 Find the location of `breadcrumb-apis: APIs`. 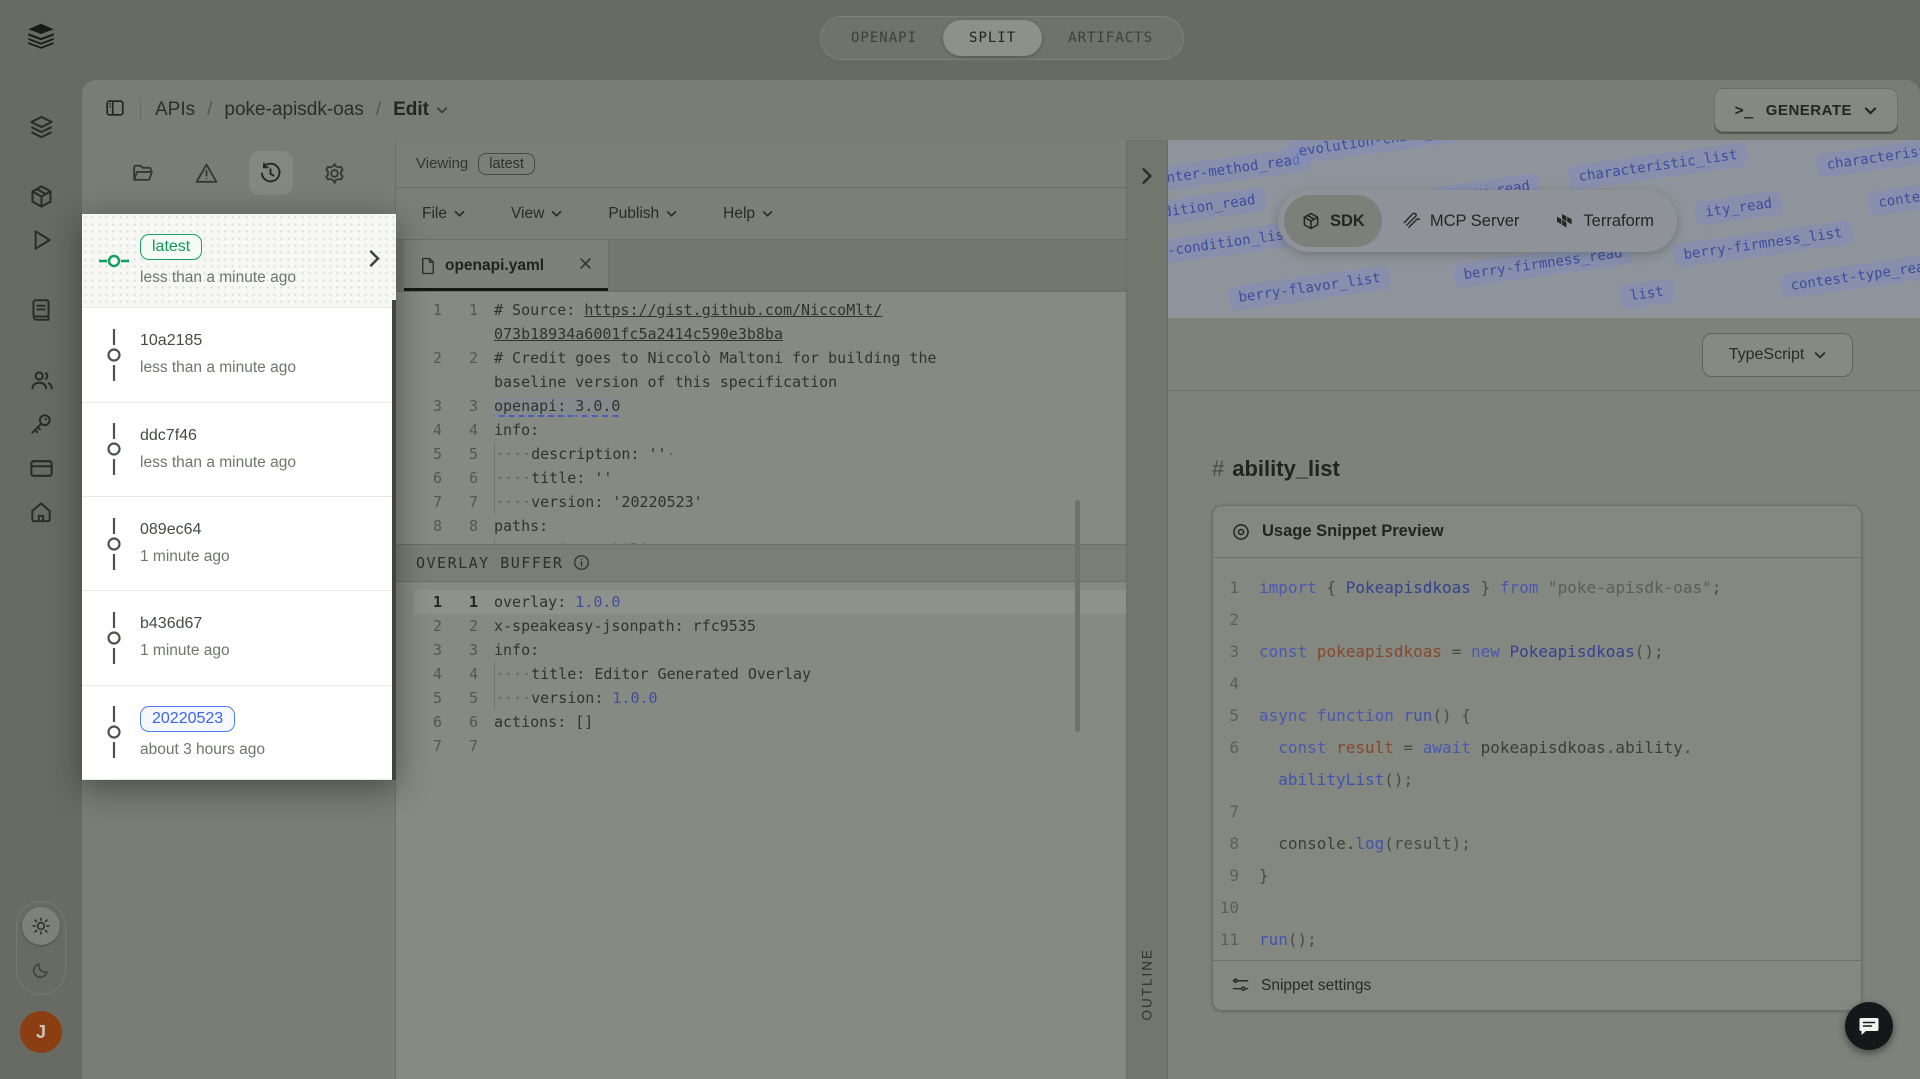

breadcrumb-apis: APIs is located at coordinates (175, 110).